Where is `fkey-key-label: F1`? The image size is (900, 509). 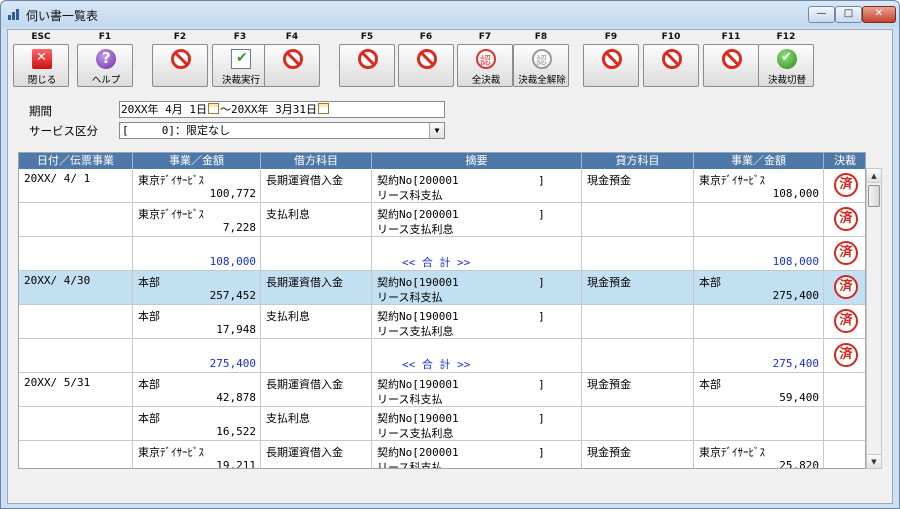 fkey-key-label: F1 is located at coordinates (105, 37).